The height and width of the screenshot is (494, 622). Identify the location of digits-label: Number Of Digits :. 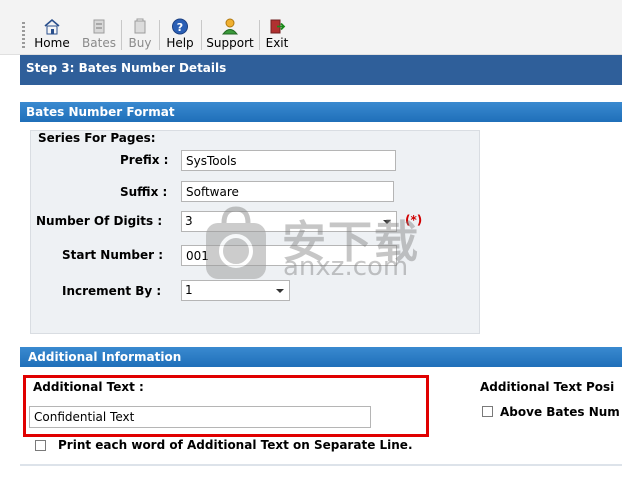
(99, 221).